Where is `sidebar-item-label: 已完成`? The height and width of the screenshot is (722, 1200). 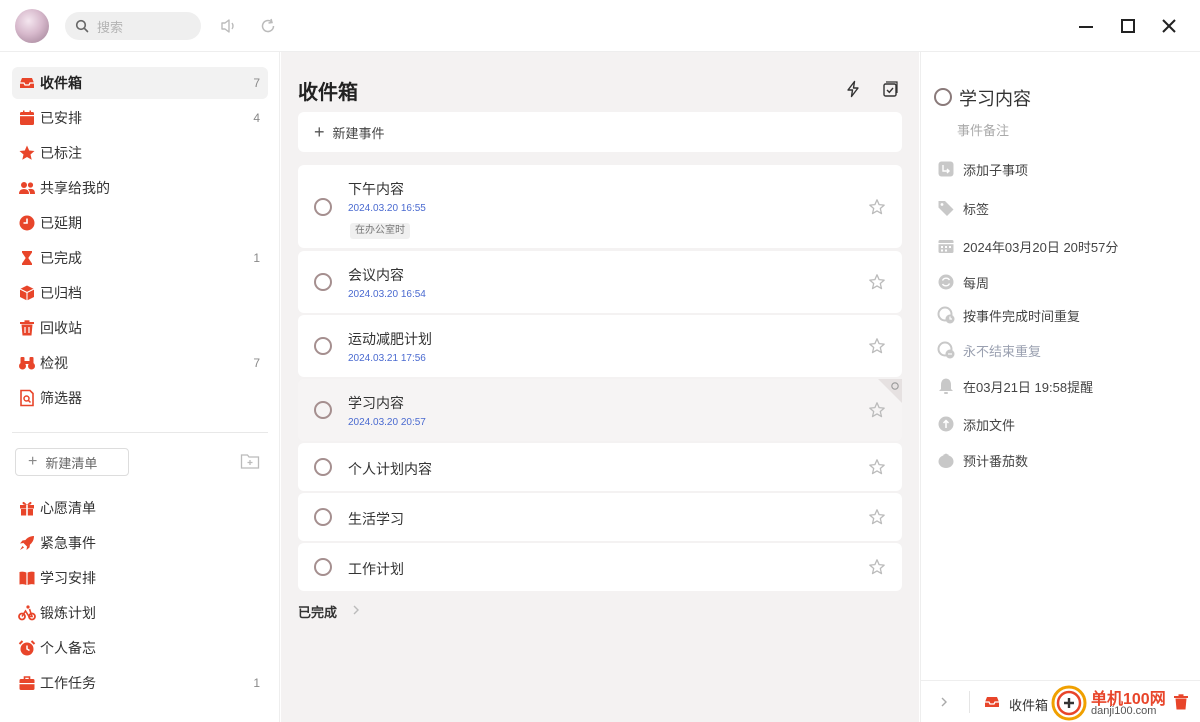 sidebar-item-label: 已完成 is located at coordinates (61, 258).